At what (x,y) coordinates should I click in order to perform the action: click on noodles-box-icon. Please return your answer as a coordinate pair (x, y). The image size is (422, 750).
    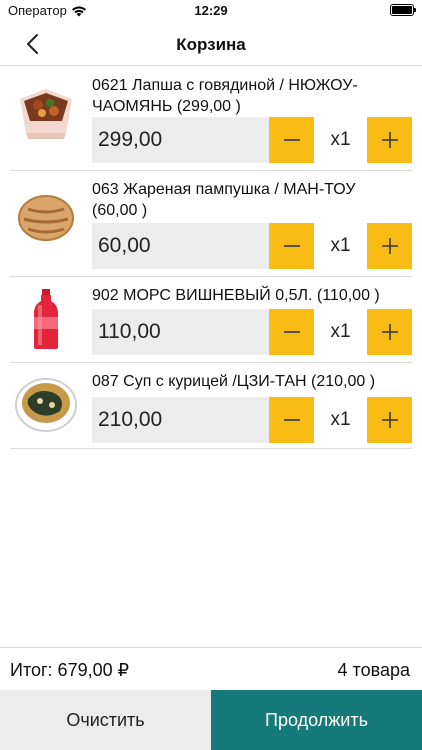
    Looking at the image, I should click on (46, 114).